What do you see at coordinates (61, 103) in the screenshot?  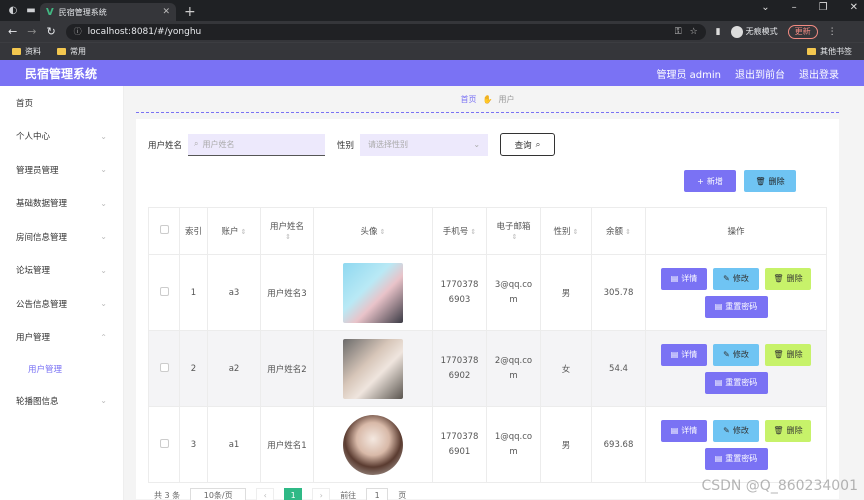 I see `sidebar-item-home: 首页` at bounding box center [61, 103].